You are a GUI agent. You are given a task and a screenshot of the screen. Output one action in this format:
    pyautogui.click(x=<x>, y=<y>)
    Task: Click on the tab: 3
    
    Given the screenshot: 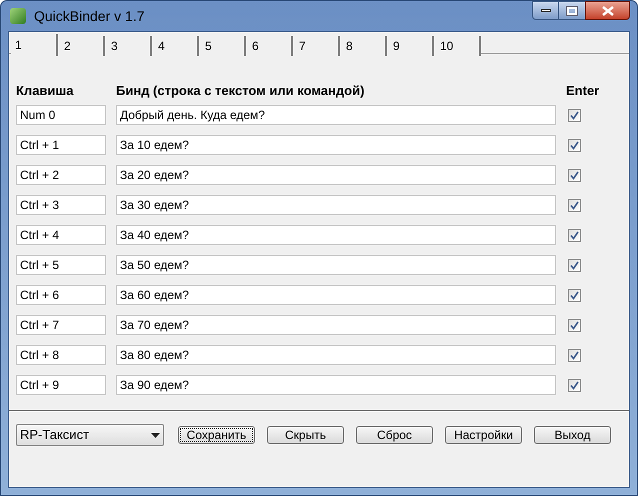 What is the action you would take?
    pyautogui.click(x=128, y=46)
    